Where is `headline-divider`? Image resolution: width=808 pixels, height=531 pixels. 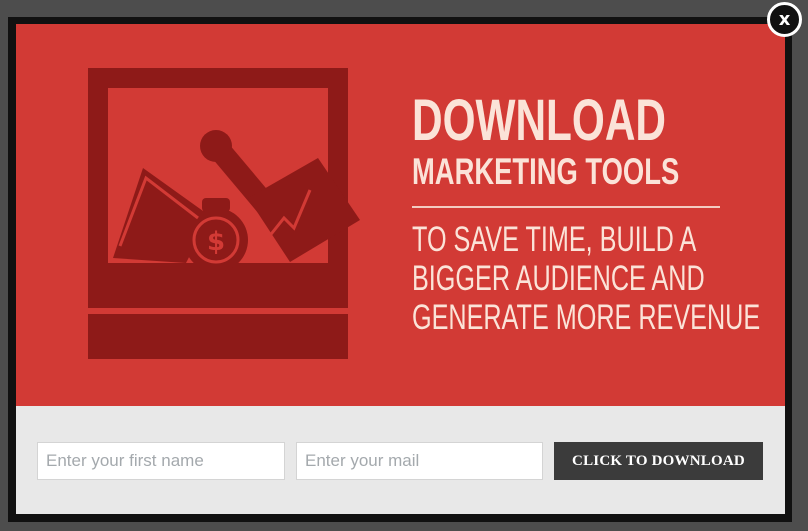 headline-divider is located at coordinates (566, 207).